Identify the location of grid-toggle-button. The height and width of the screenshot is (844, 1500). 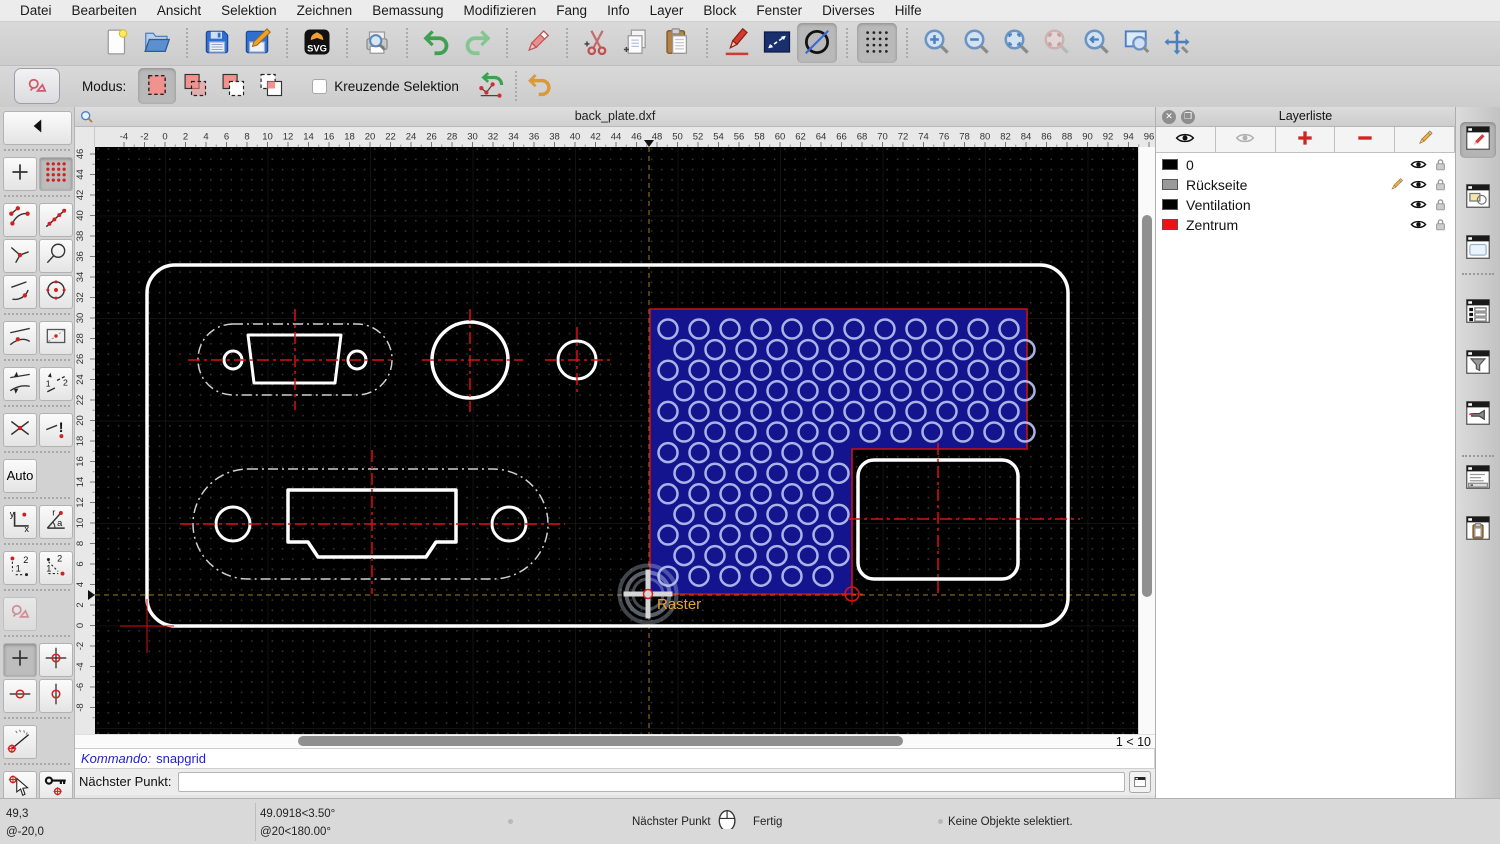
(877, 43).